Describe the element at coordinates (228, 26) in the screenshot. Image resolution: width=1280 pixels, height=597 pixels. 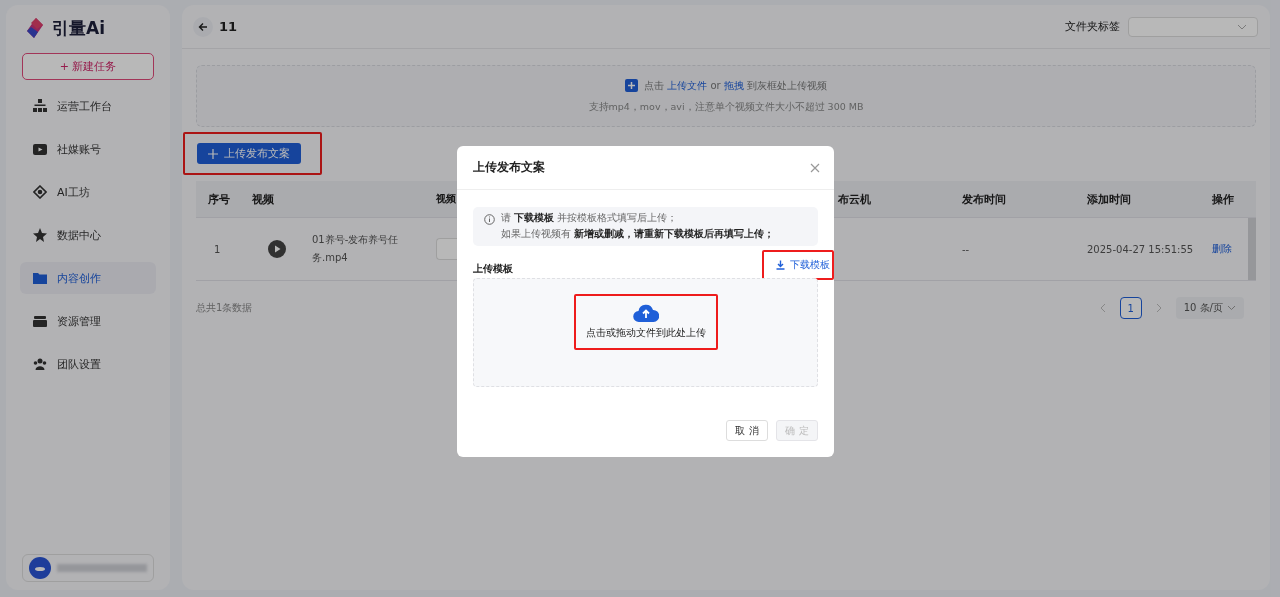
I see `page-title: 11` at that location.